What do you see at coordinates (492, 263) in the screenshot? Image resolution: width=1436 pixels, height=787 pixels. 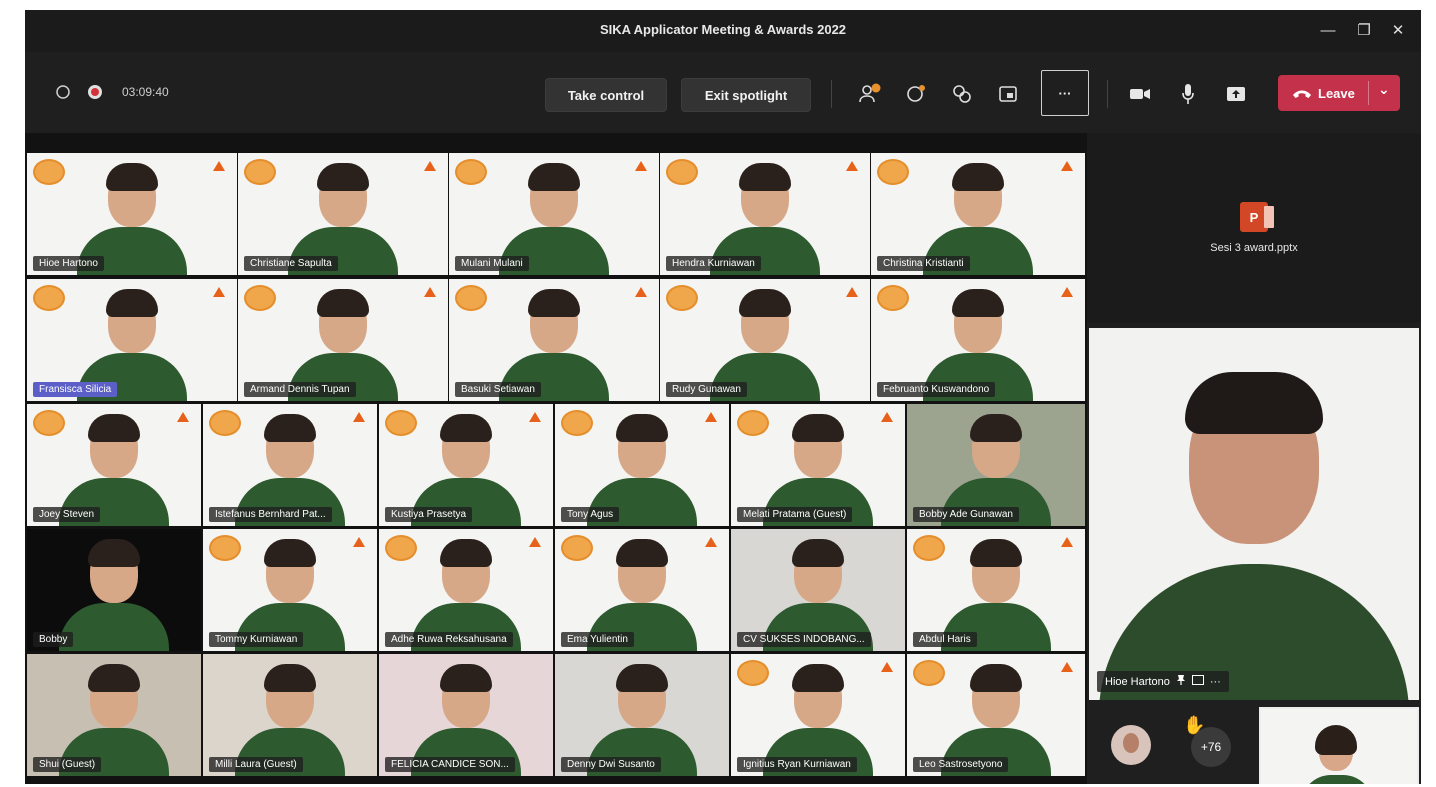 I see `participant-name: Mulani Mulani` at bounding box center [492, 263].